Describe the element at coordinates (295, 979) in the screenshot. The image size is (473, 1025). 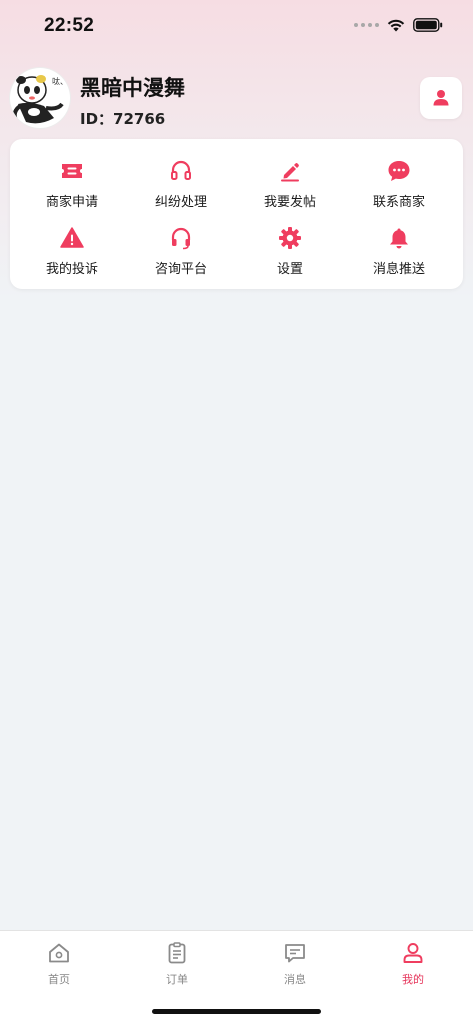
I see `tab-label: 消息` at that location.